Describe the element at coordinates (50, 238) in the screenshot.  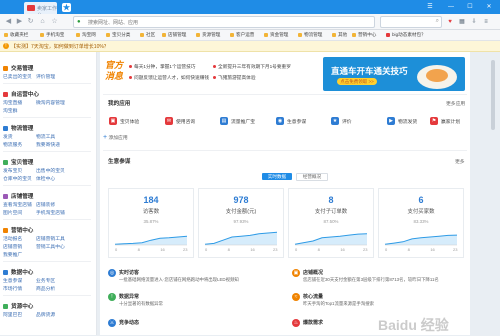
I see `sidebar-link: 店铺营销工具` at that location.